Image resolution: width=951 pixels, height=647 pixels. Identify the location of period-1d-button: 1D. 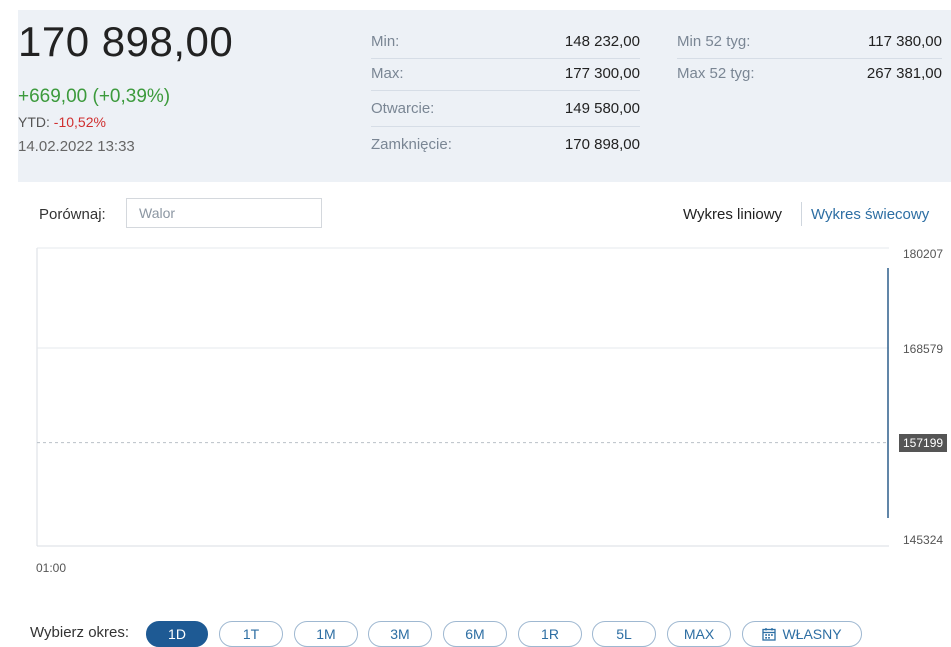
(177, 634).